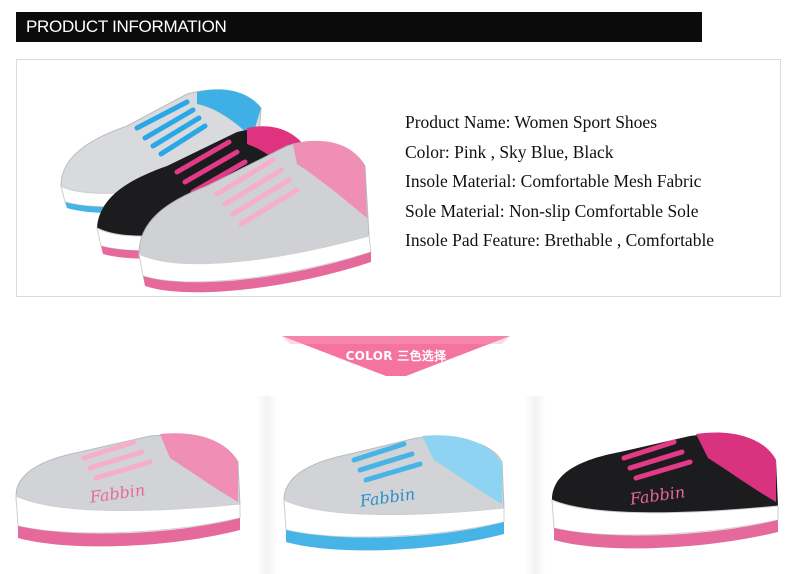  I want to click on color-banner-label: COLOR 三色选择, so click(396, 355).